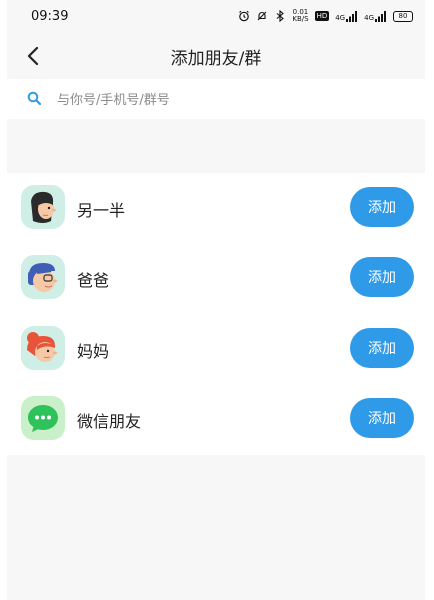 The width and height of the screenshot is (434, 600). What do you see at coordinates (109, 421) in the screenshot?
I see `contact-name: 微信朋友` at bounding box center [109, 421].